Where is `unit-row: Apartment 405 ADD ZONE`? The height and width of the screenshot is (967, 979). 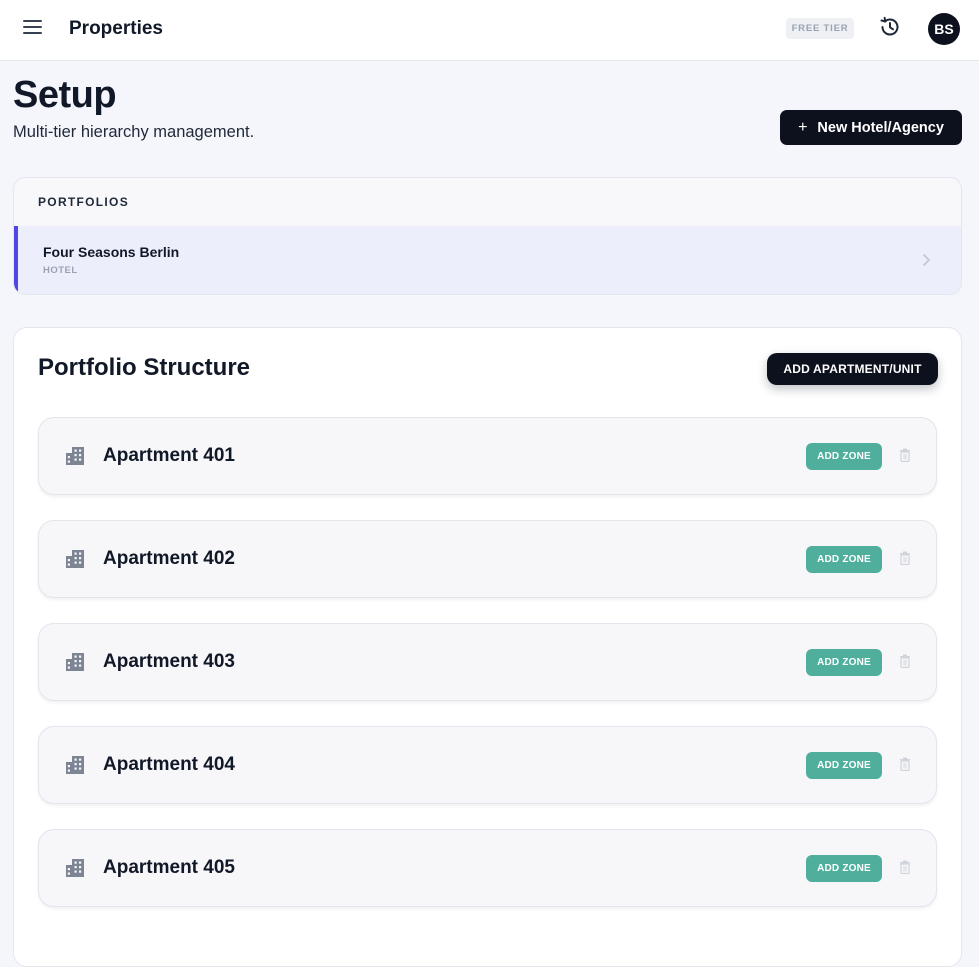
unit-row: Apartment 405 ADD ZONE is located at coordinates (487, 868).